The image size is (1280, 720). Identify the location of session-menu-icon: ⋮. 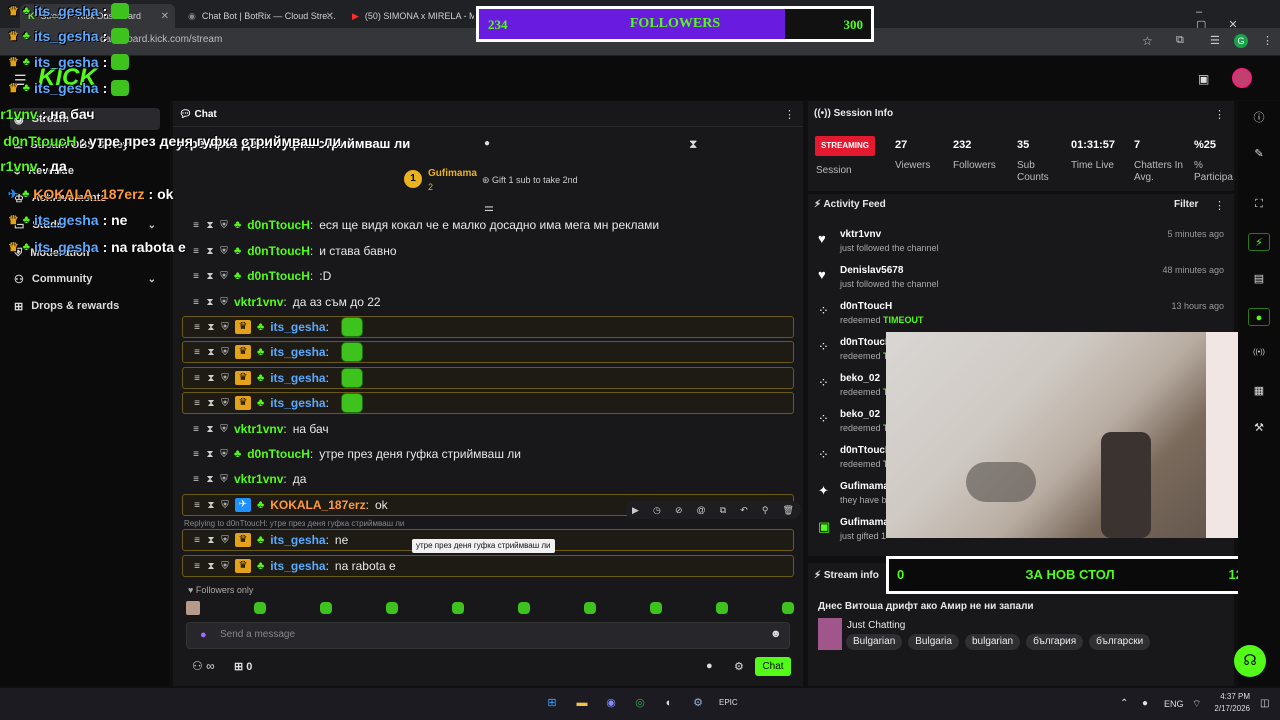
(1219, 114).